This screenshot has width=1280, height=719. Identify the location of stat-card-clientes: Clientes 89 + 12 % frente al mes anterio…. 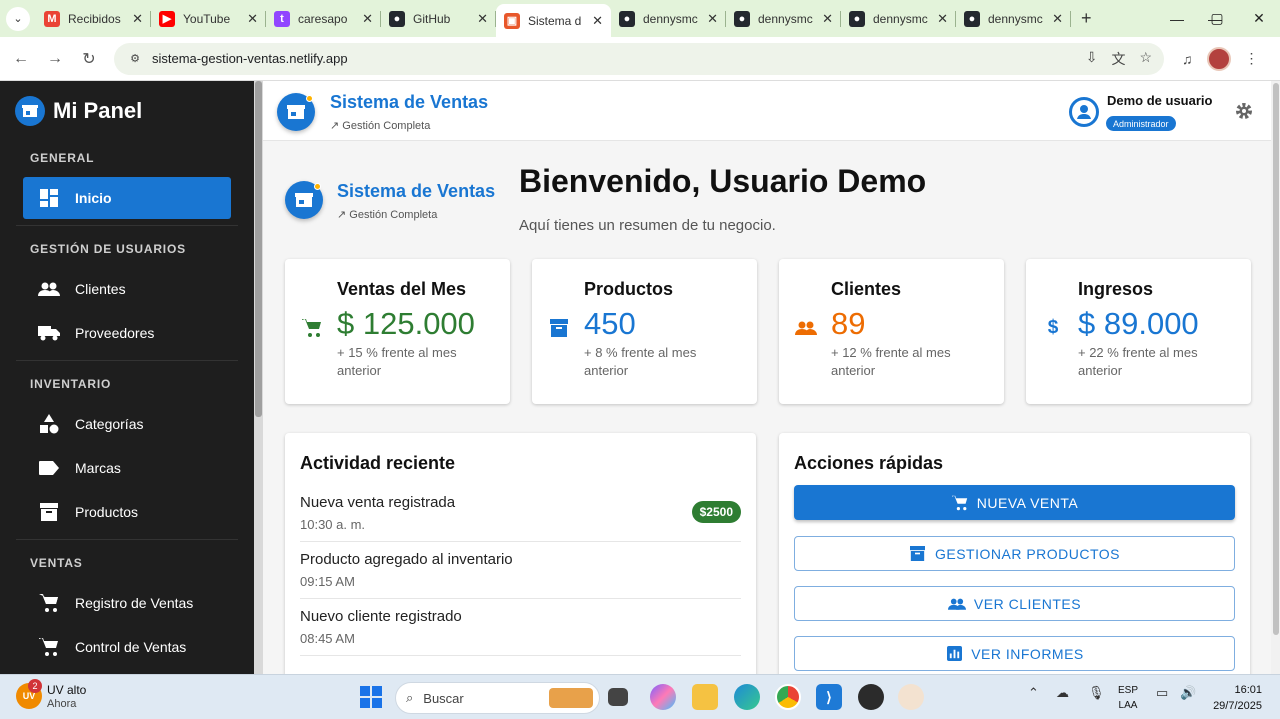
(891, 331).